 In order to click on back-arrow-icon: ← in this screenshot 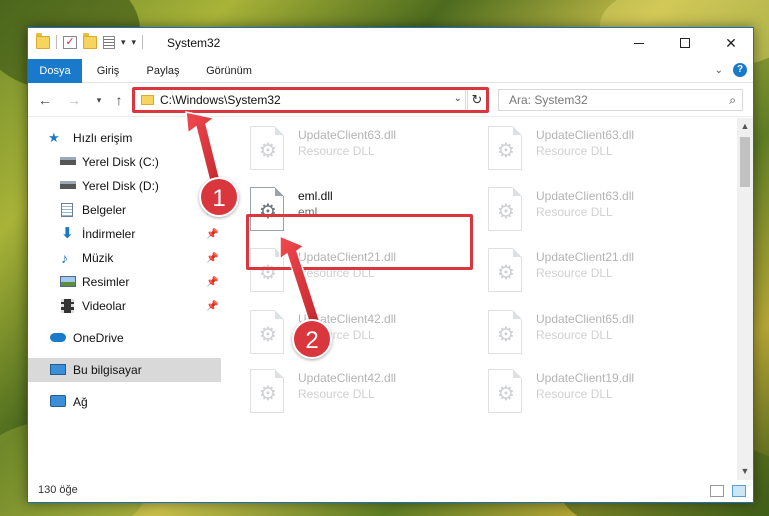, I will do `click(45, 100)`.